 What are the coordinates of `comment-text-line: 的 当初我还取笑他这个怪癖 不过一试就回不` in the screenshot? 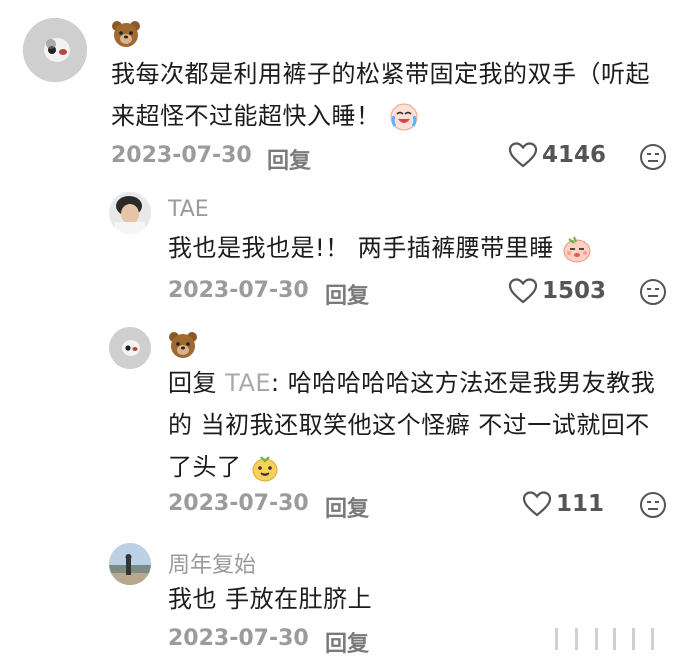 It's located at (409, 425).